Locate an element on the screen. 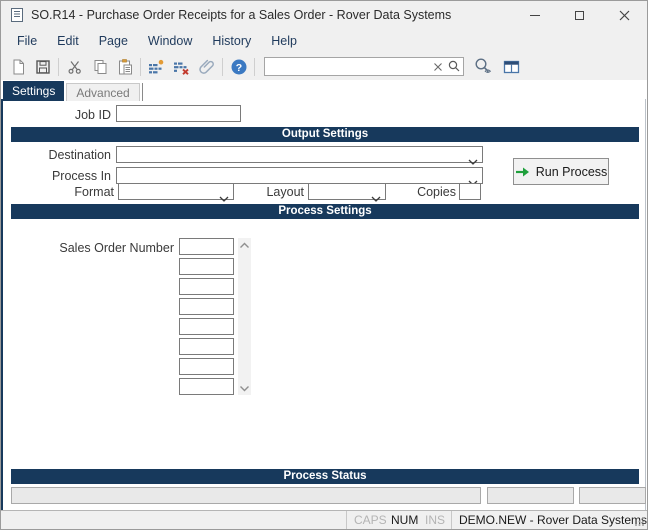 The width and height of the screenshot is (648, 530). ins-indicator: INS is located at coordinates (435, 520).